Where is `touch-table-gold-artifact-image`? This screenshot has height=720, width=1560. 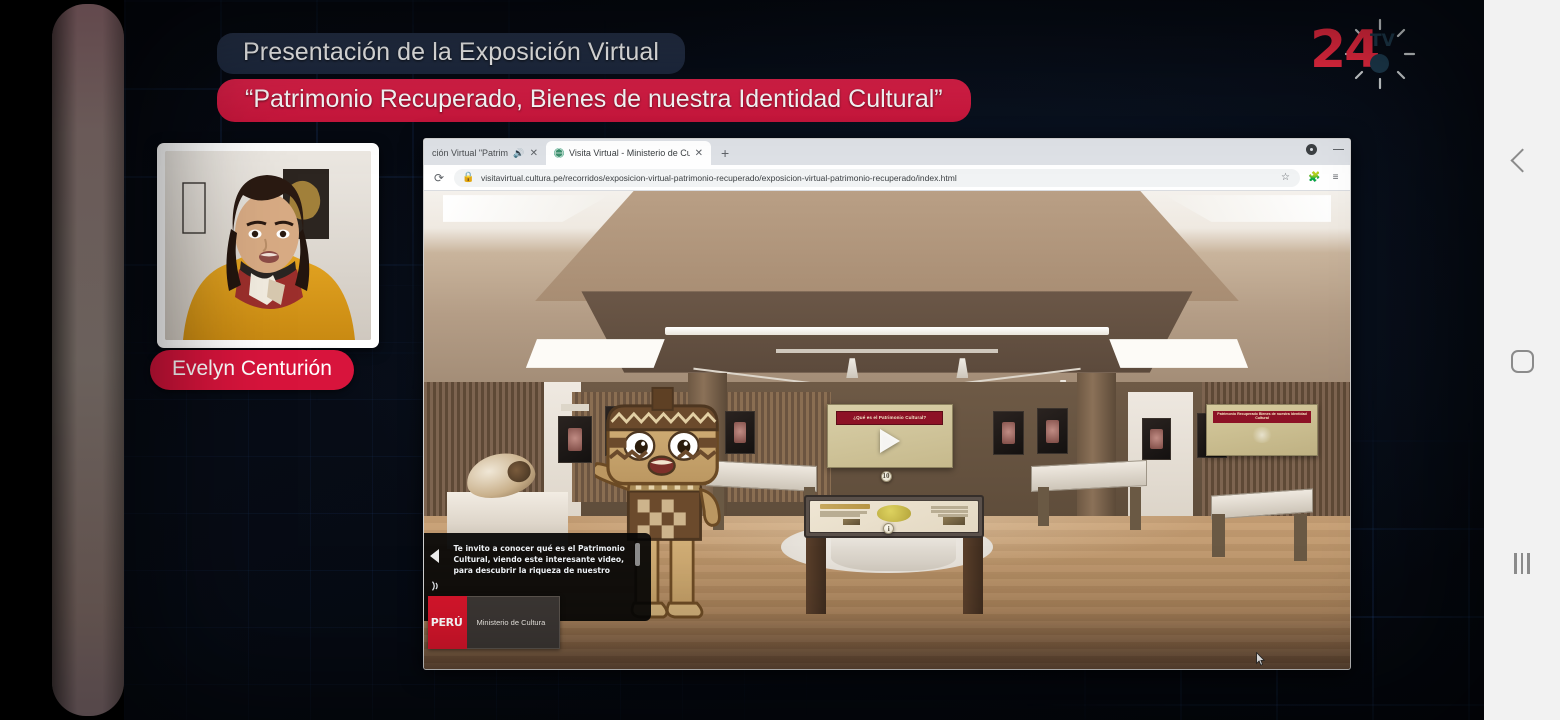 touch-table-gold-artifact-image is located at coordinates (894, 513).